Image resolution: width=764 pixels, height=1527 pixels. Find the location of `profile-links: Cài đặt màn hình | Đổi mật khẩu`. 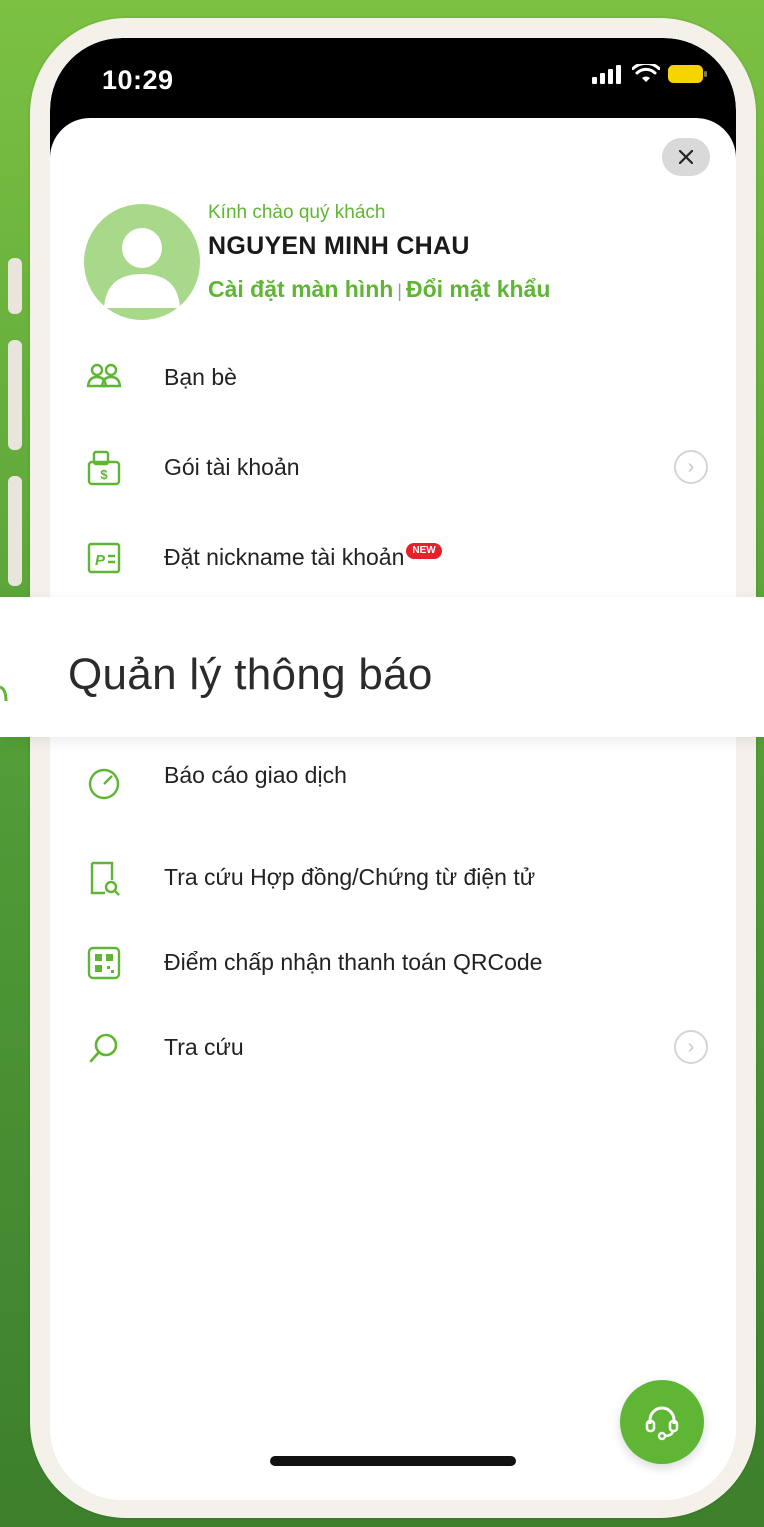

profile-links: Cài đặt màn hình | Đổi mật khẩu is located at coordinates (379, 289).